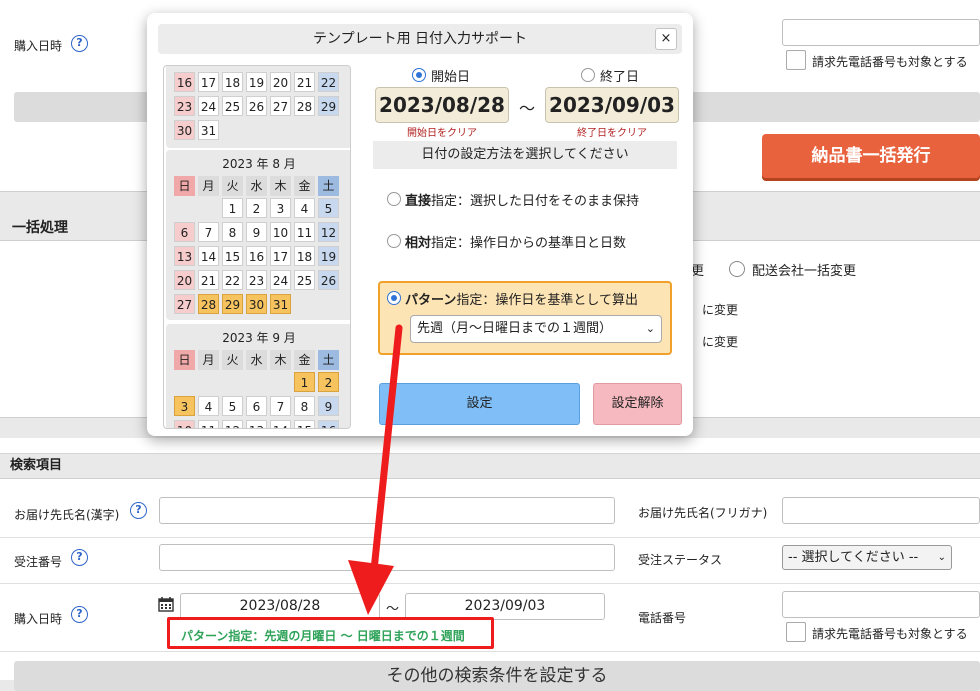  I want to click on annotation-arrow, so click(375, 469).